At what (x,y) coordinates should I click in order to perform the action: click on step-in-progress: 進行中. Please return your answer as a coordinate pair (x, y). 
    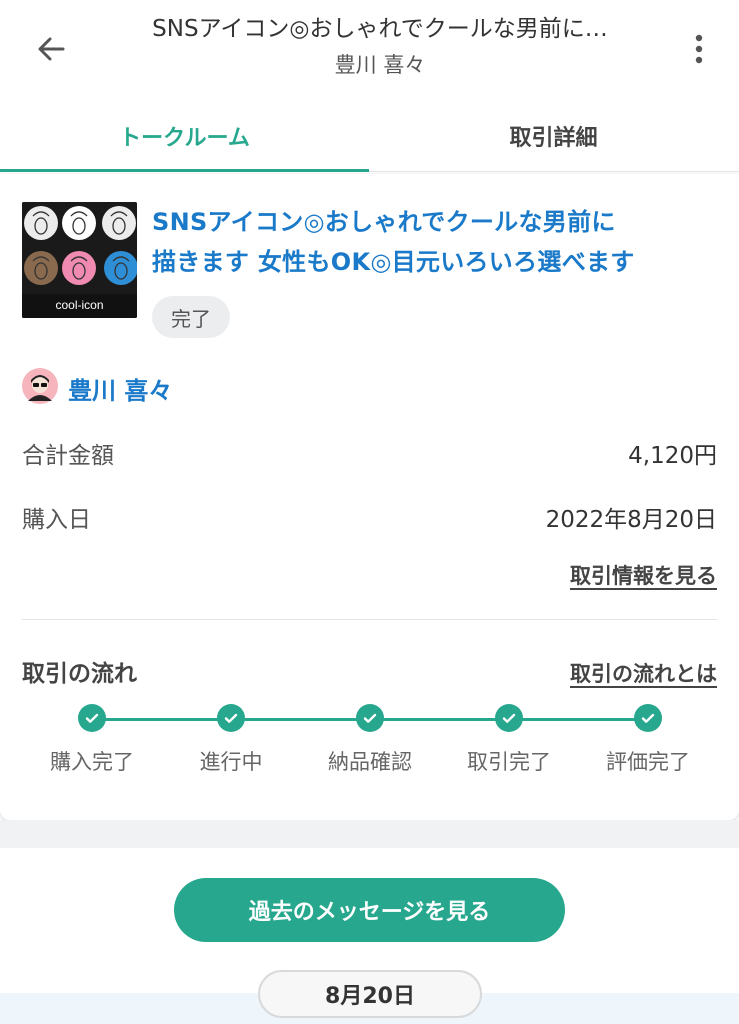
    Looking at the image, I should click on (231, 740).